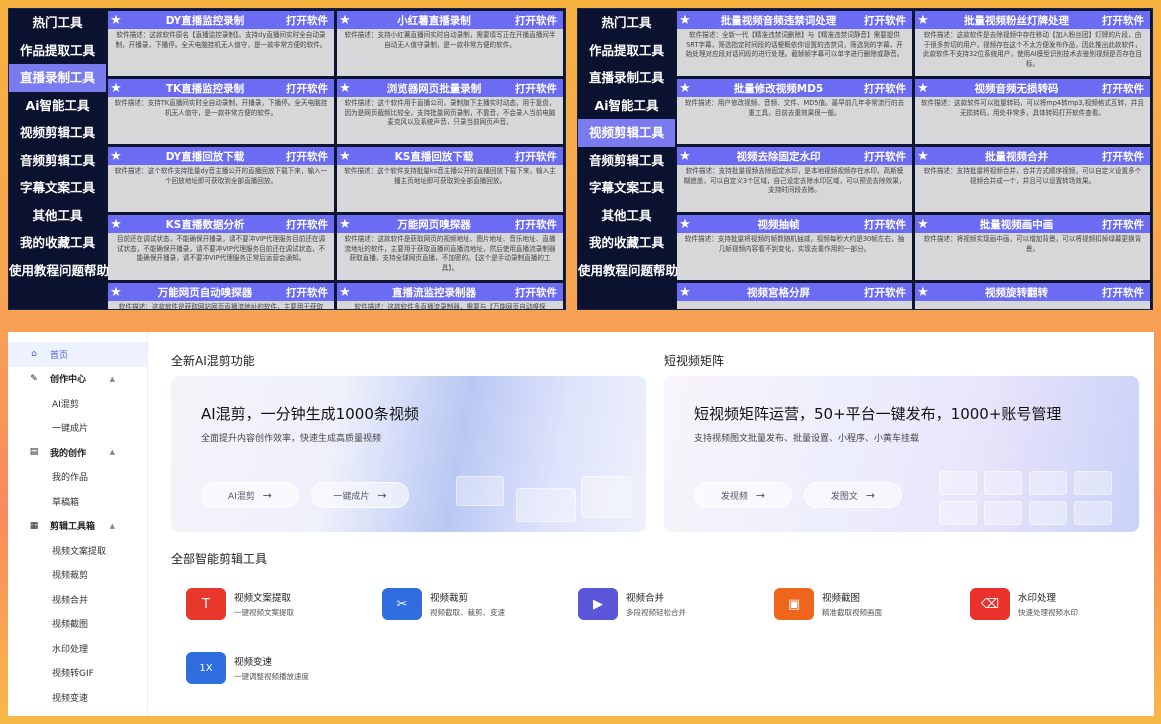  Describe the element at coordinates (77, 550) in the screenshot. I see `sidebar-item-text-extract: 视频文案提取` at that location.